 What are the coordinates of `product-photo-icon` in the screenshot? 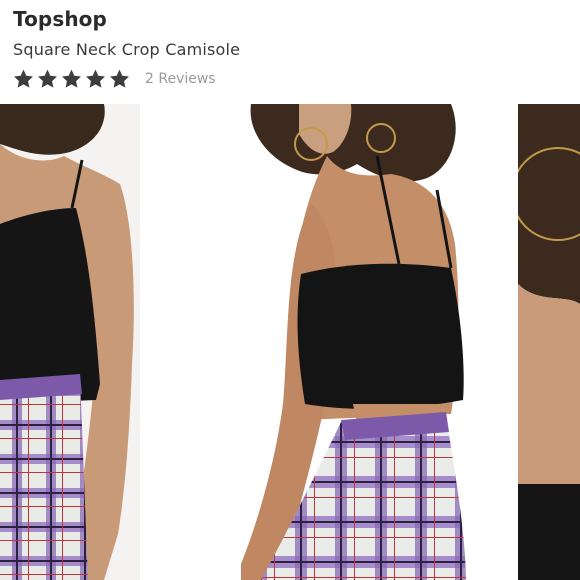 It's located at (549, 342).